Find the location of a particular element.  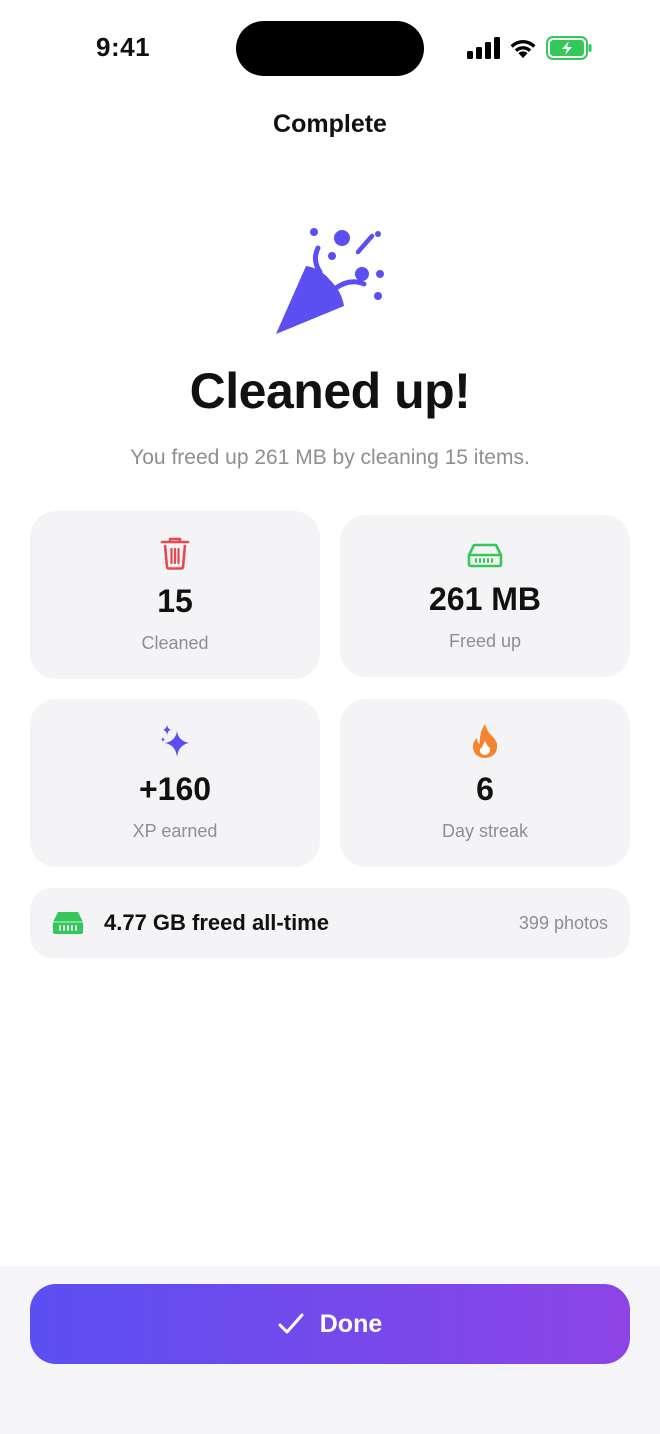

stat-value: 261 MB is located at coordinates (485, 599).